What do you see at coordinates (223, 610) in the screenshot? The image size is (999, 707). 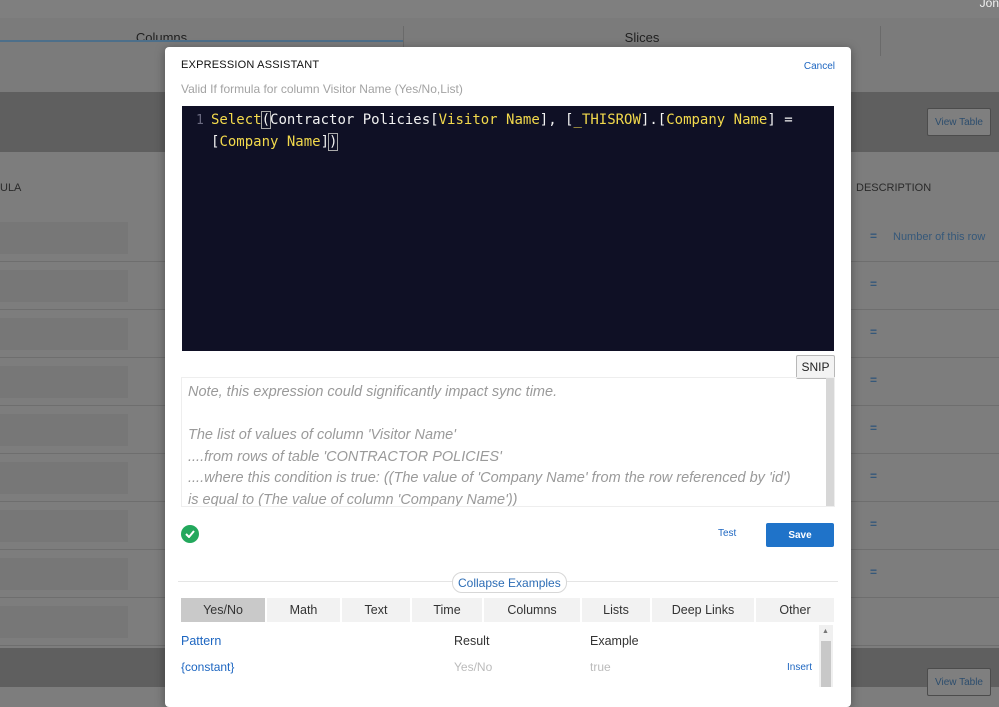 I see `tab-yes-no: Yes/No` at bounding box center [223, 610].